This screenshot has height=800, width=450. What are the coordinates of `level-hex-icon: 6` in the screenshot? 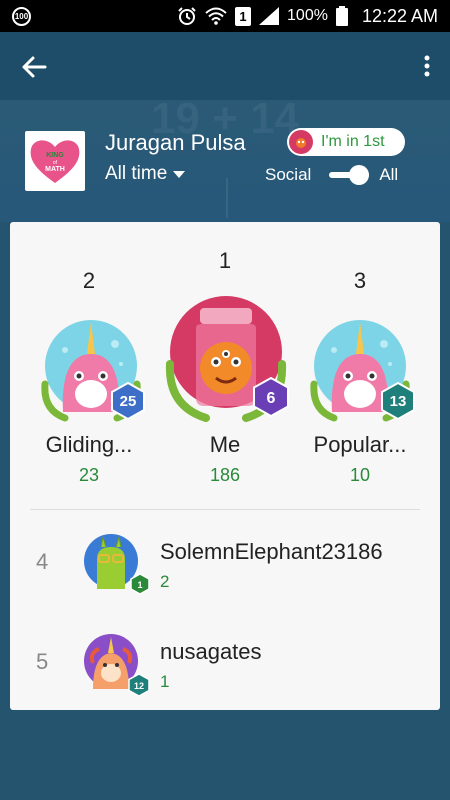 It's located at (271, 397).